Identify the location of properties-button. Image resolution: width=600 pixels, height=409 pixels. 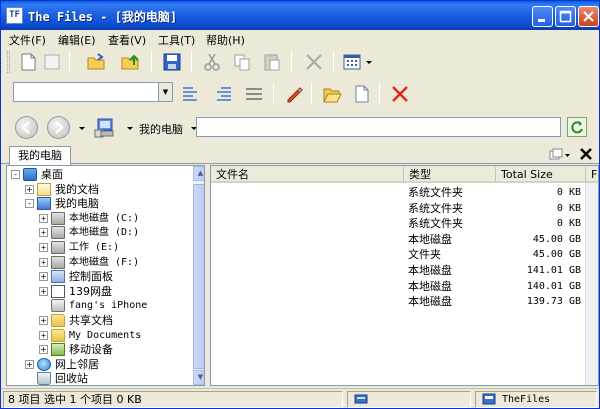
(362, 94).